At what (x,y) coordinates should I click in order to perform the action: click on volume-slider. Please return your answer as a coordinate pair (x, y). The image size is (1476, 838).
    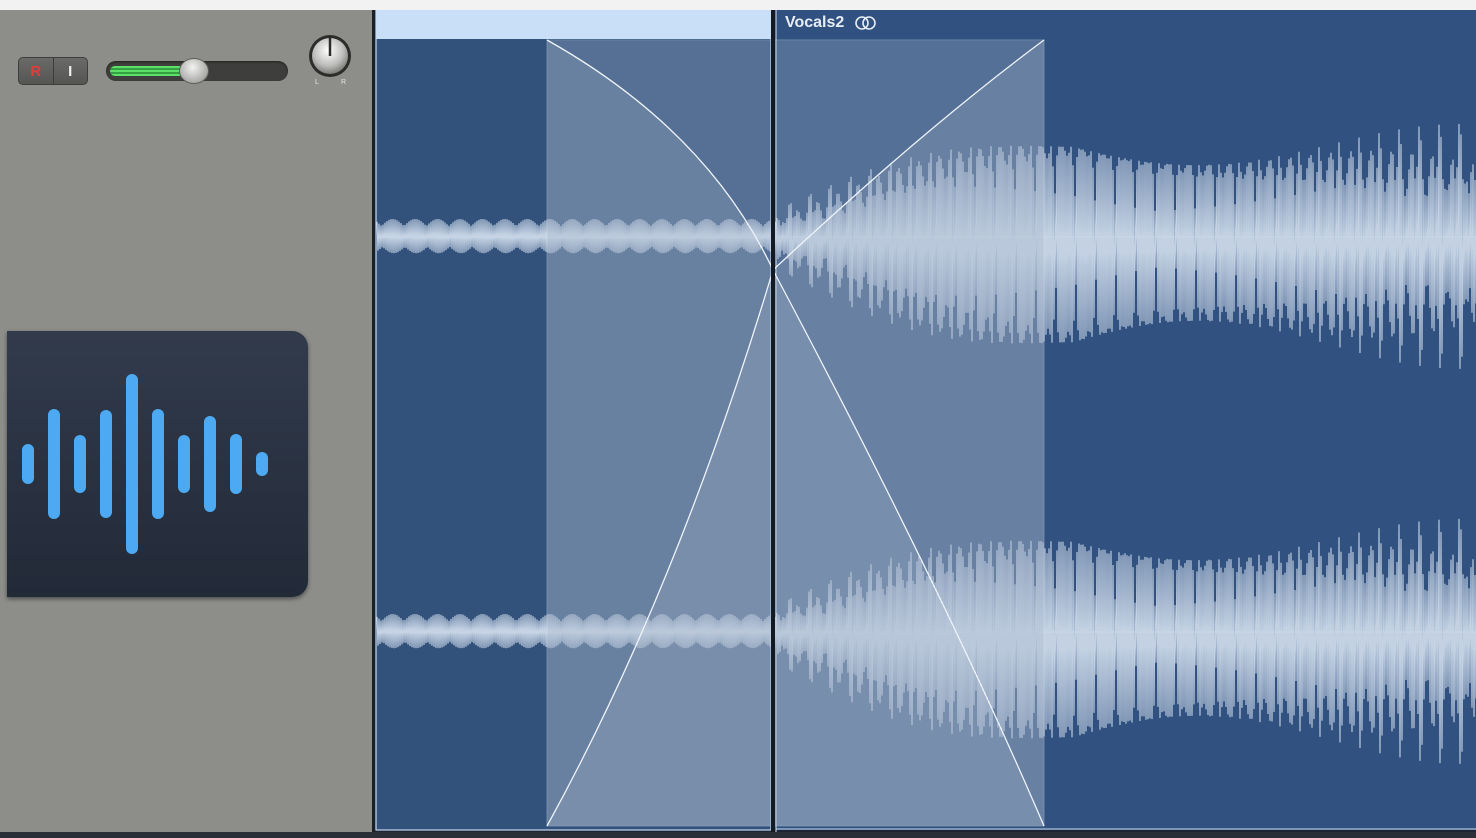
    Looking at the image, I should click on (197, 71).